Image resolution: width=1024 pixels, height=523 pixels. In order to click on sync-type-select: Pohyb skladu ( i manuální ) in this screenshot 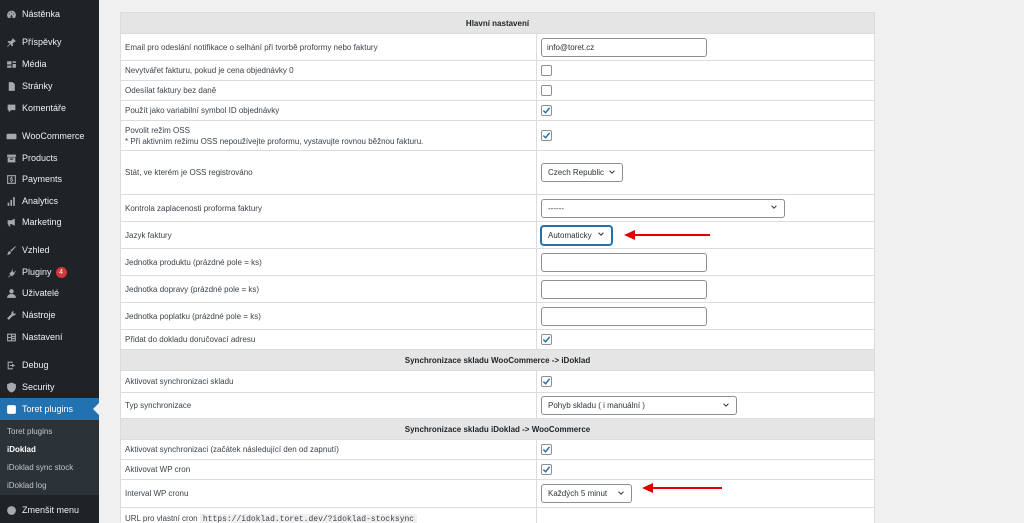, I will do `click(639, 405)`.